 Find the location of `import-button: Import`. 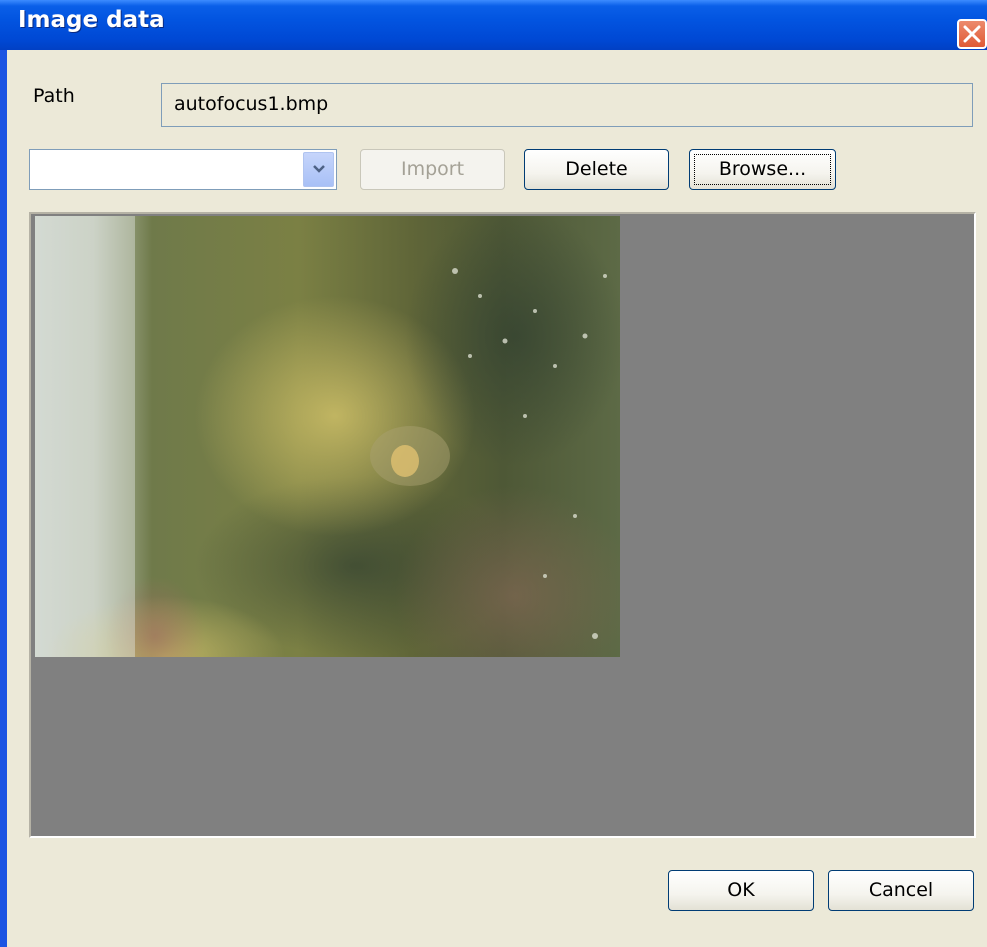

import-button: Import is located at coordinates (432, 169).